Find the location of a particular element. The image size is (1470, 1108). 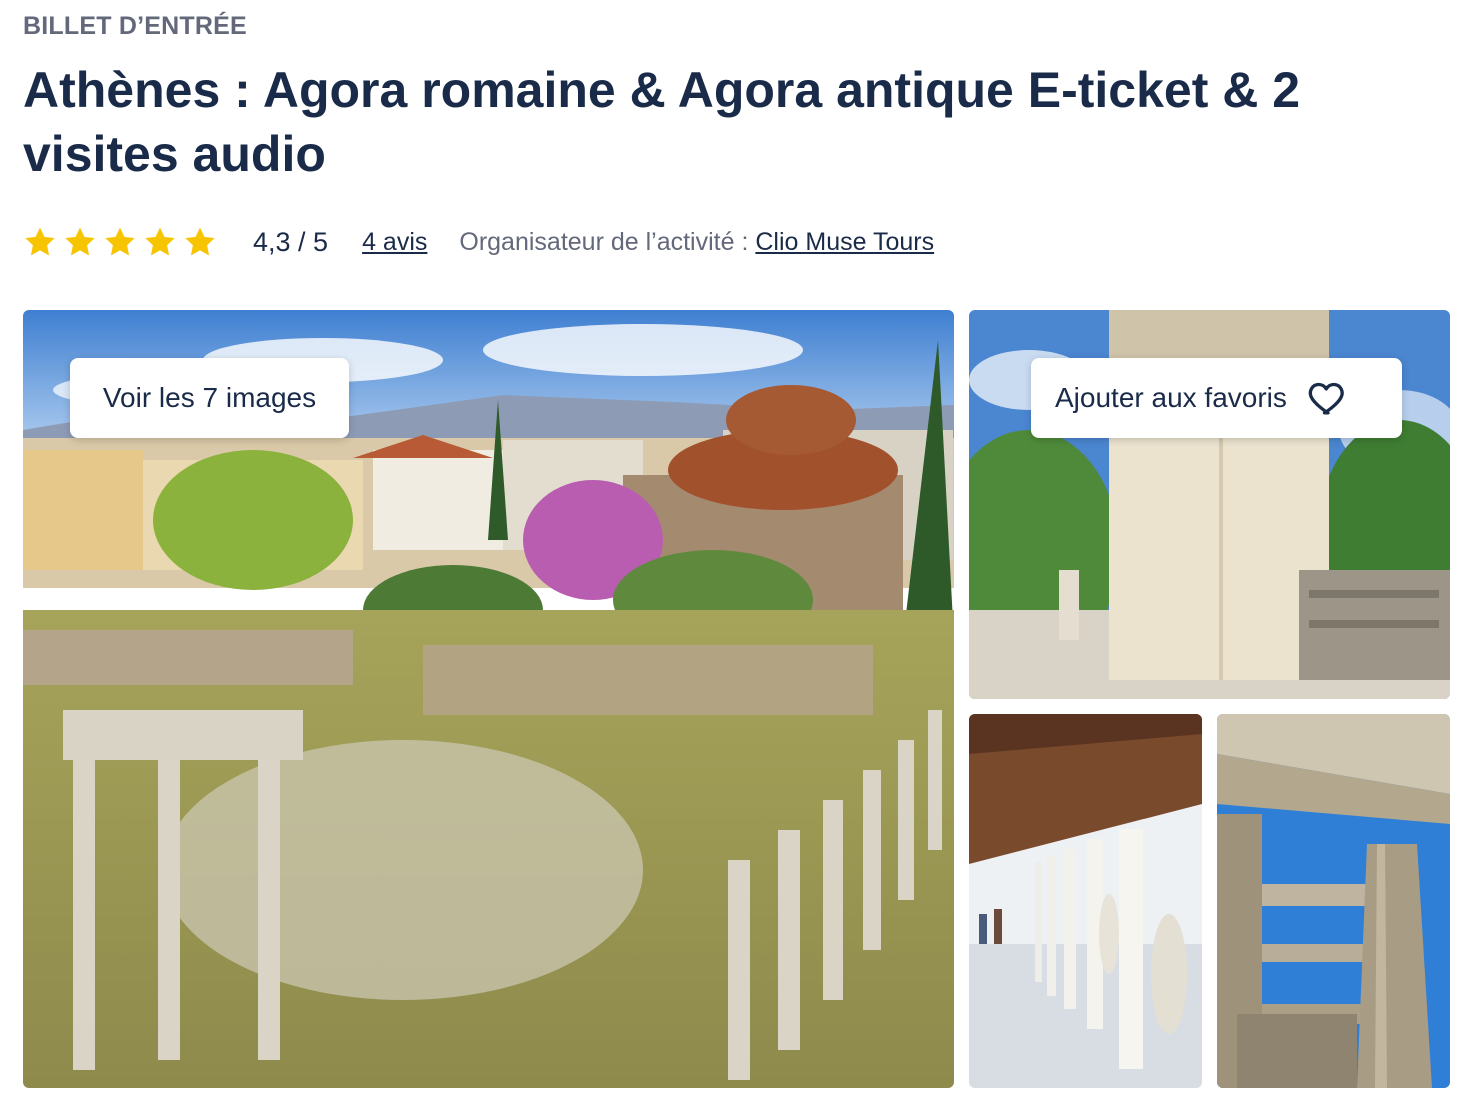

stoa-colonnade-photo is located at coordinates (1085, 901).